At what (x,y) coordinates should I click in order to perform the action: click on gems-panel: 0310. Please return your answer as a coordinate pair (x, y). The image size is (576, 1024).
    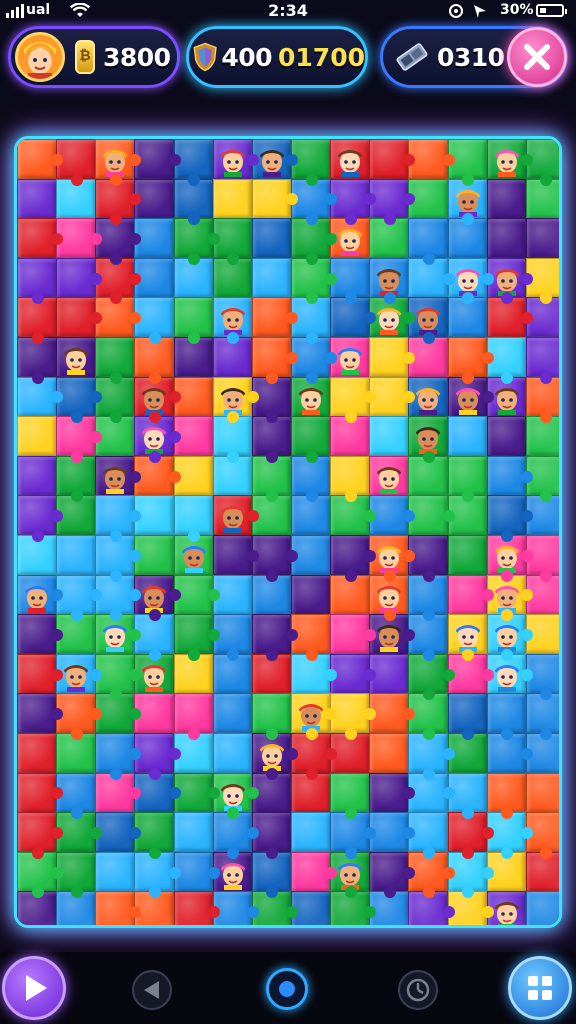
    Looking at the image, I should click on (474, 57).